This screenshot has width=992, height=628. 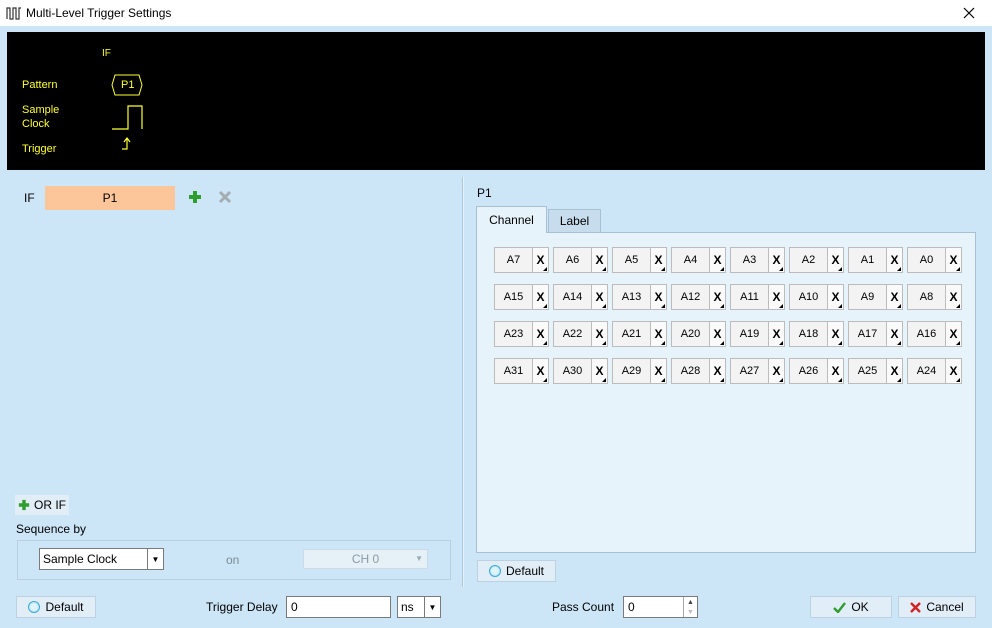 What do you see at coordinates (690, 602) in the screenshot?
I see `spin-up-icon: ▲` at bounding box center [690, 602].